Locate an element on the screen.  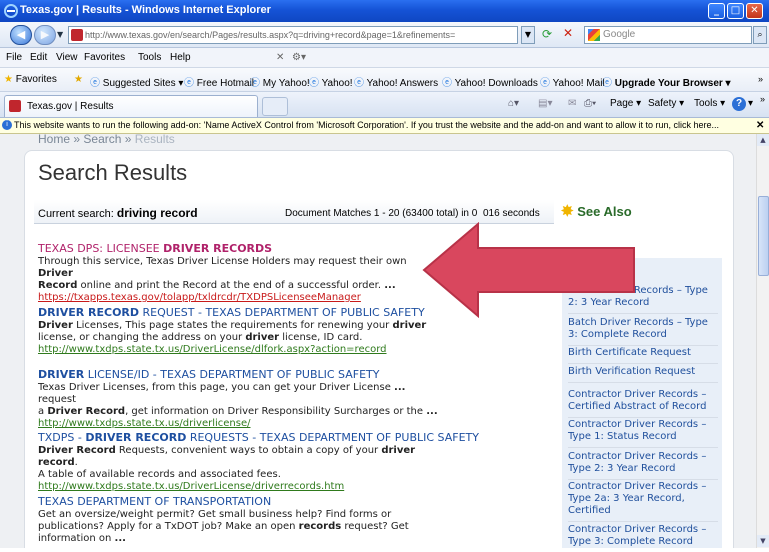
fav-yahoo: ⓔ Yahoo! is located at coordinates (331, 81).